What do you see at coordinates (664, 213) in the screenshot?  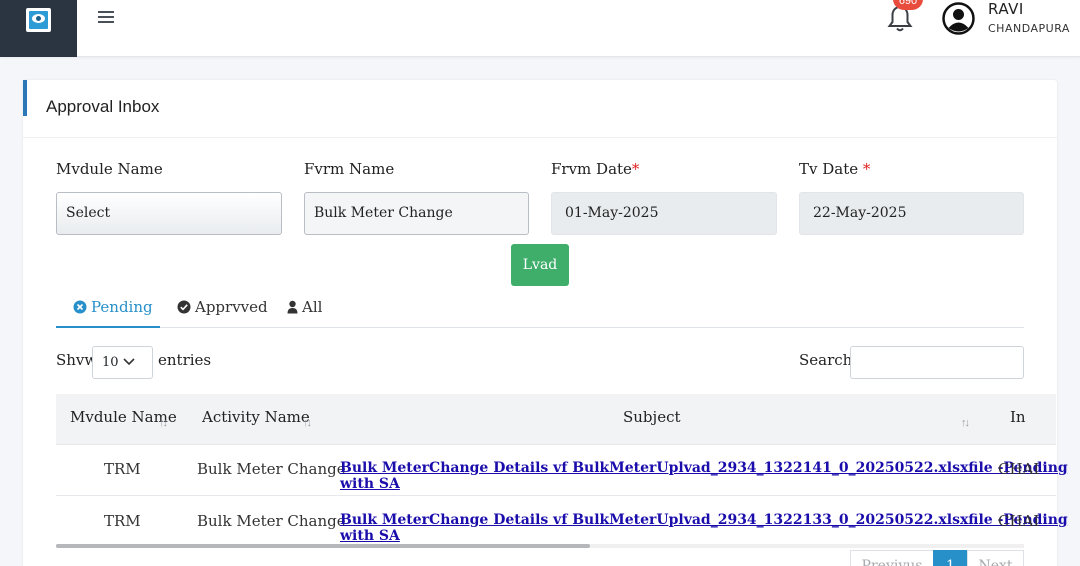 I see `from-date-input: 01-May-2025` at bounding box center [664, 213].